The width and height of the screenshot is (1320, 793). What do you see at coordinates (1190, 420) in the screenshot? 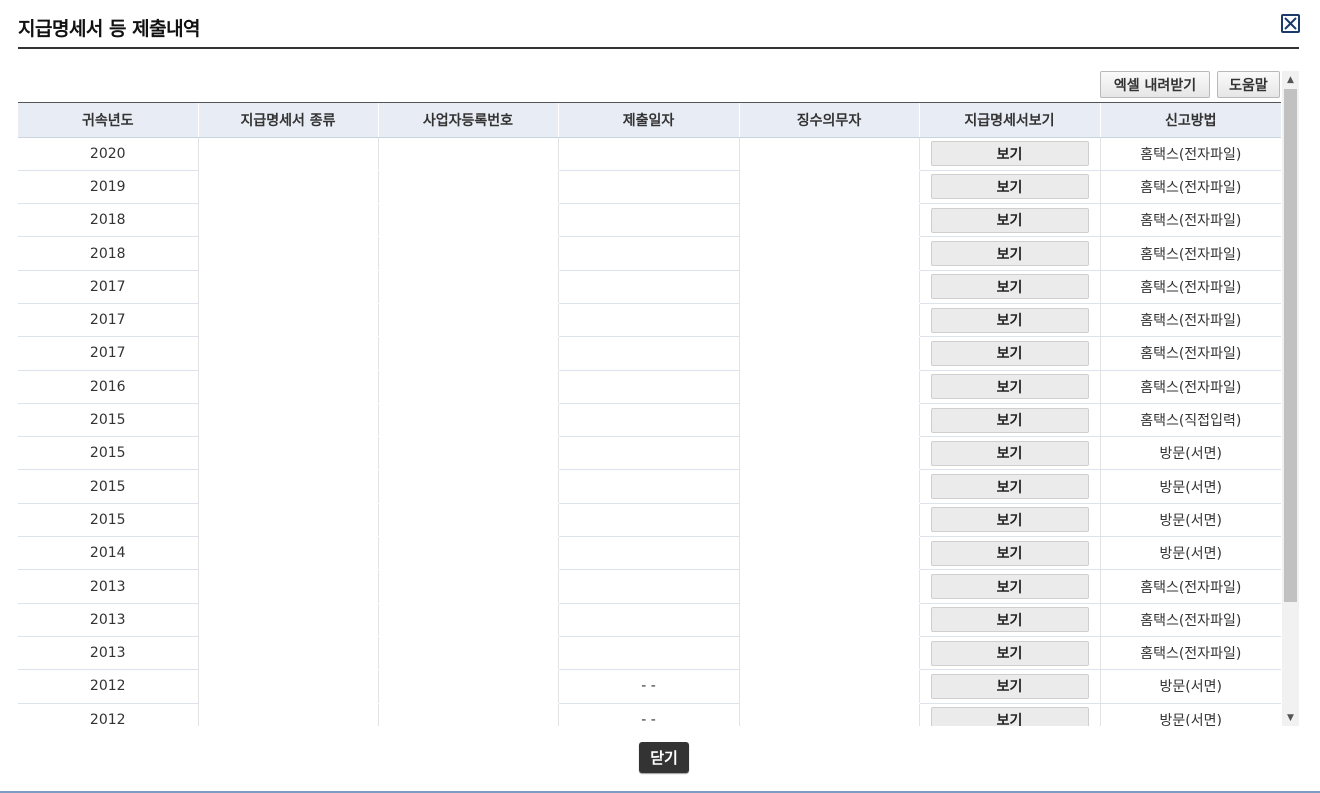
I see `cell-method: 홈택스(직접입력)` at bounding box center [1190, 420].